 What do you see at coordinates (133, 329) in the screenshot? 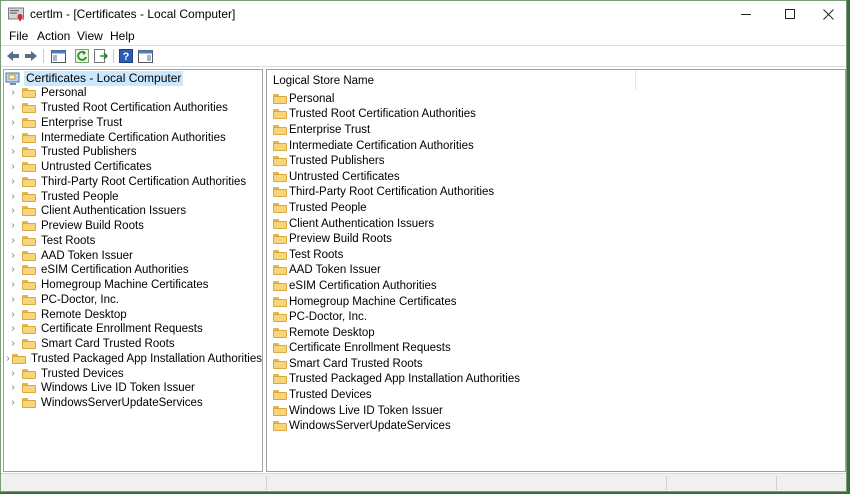
I see `tree-item: › Certificate Enrollment Requests` at bounding box center [133, 329].